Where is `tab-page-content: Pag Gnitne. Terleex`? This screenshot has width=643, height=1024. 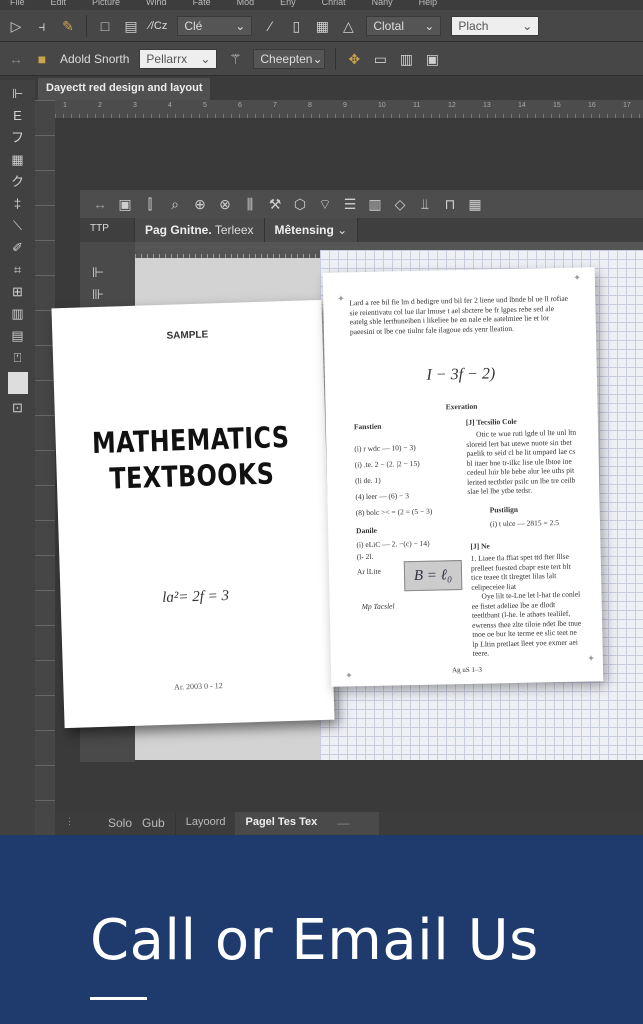
tab-page-content: Pag Gnitne. Terleex is located at coordinates (200, 230).